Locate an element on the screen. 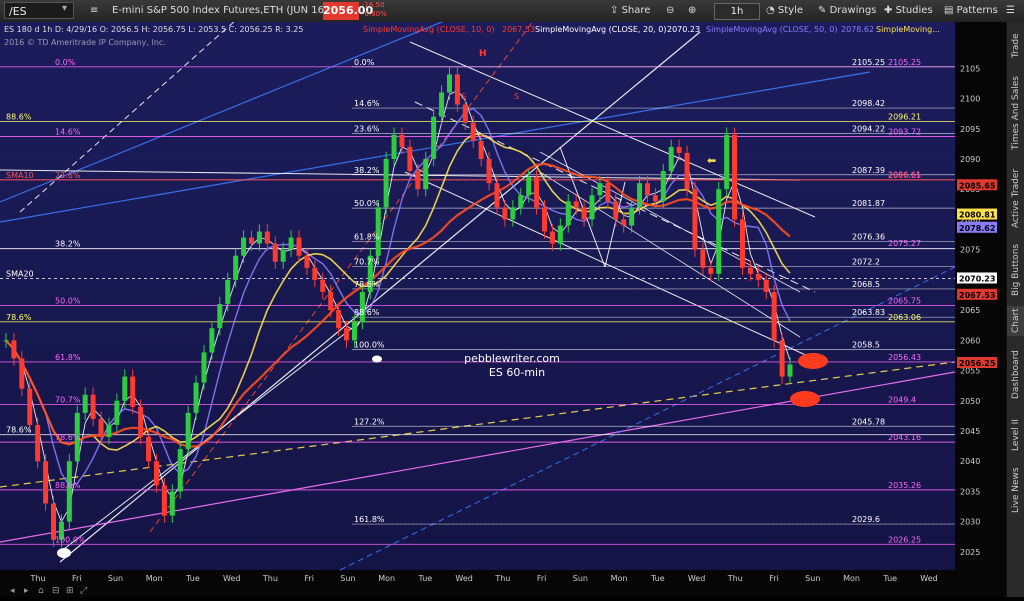 Image resolution: width=1024 pixels, height=601 pixels. zoom-out-button: ⊖ is located at coordinates (670, 10).